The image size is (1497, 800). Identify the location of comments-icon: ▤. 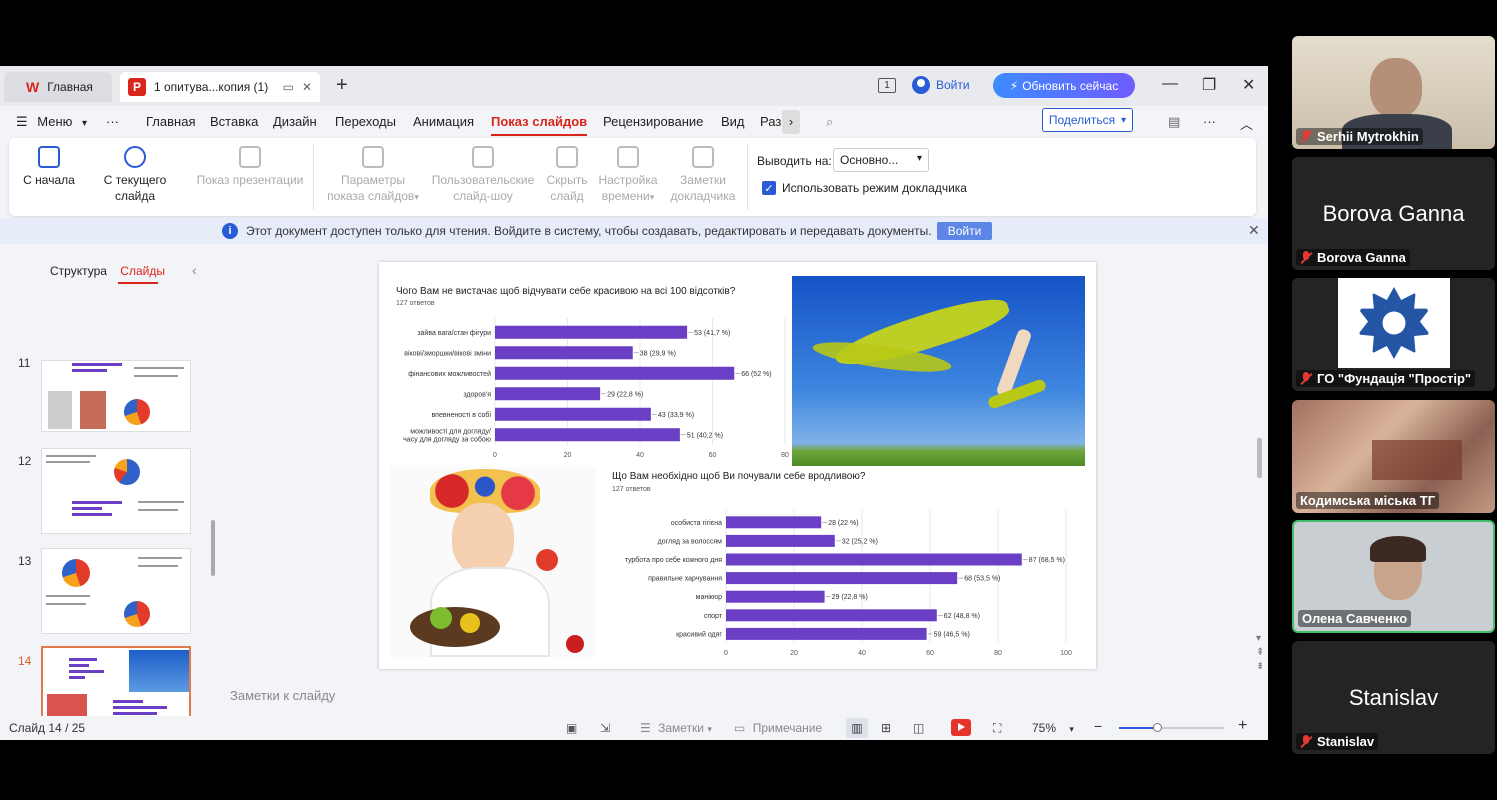
(1174, 122).